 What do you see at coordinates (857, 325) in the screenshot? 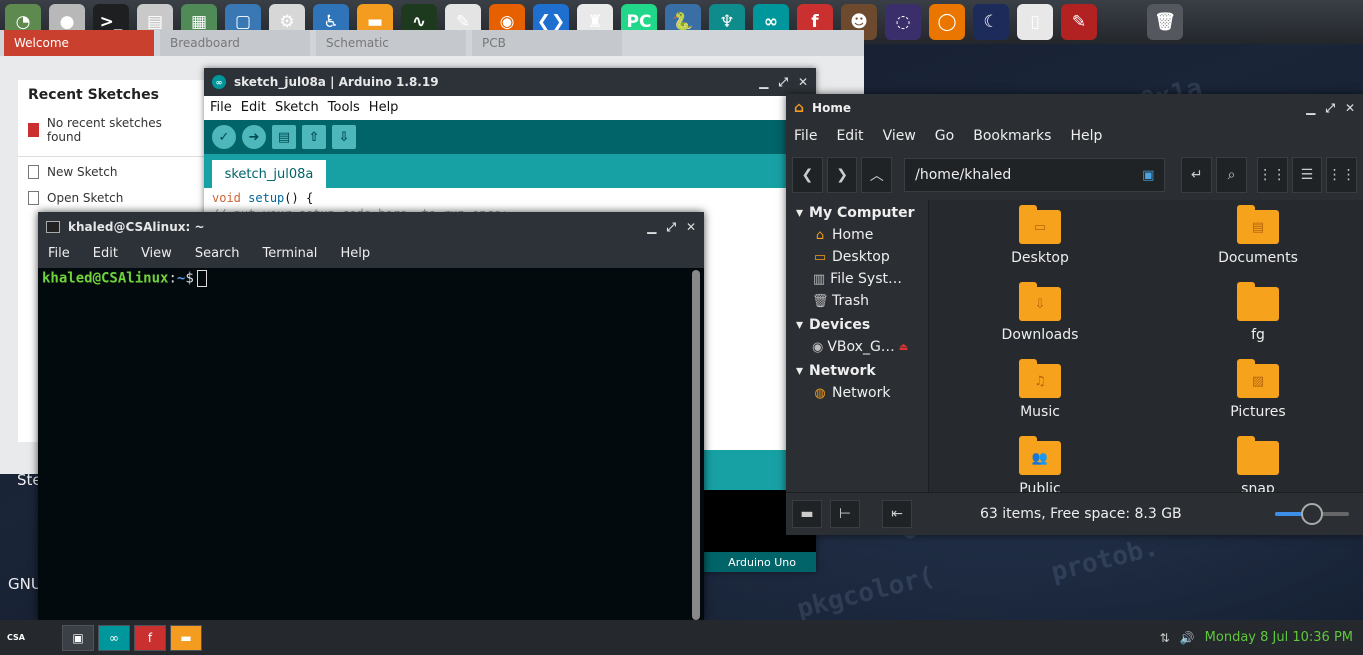
I see `section-devices: ▾ Devices` at bounding box center [857, 325].